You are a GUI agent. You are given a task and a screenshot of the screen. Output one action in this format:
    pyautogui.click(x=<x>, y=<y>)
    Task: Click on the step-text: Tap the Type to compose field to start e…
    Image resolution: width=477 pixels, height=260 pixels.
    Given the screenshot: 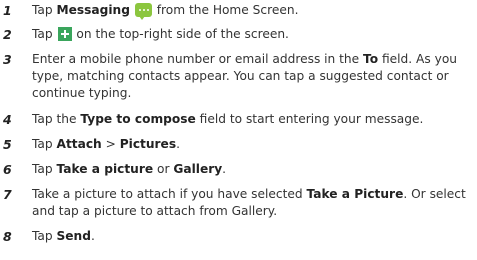 What is the action you would take?
    pyautogui.click(x=228, y=119)
    